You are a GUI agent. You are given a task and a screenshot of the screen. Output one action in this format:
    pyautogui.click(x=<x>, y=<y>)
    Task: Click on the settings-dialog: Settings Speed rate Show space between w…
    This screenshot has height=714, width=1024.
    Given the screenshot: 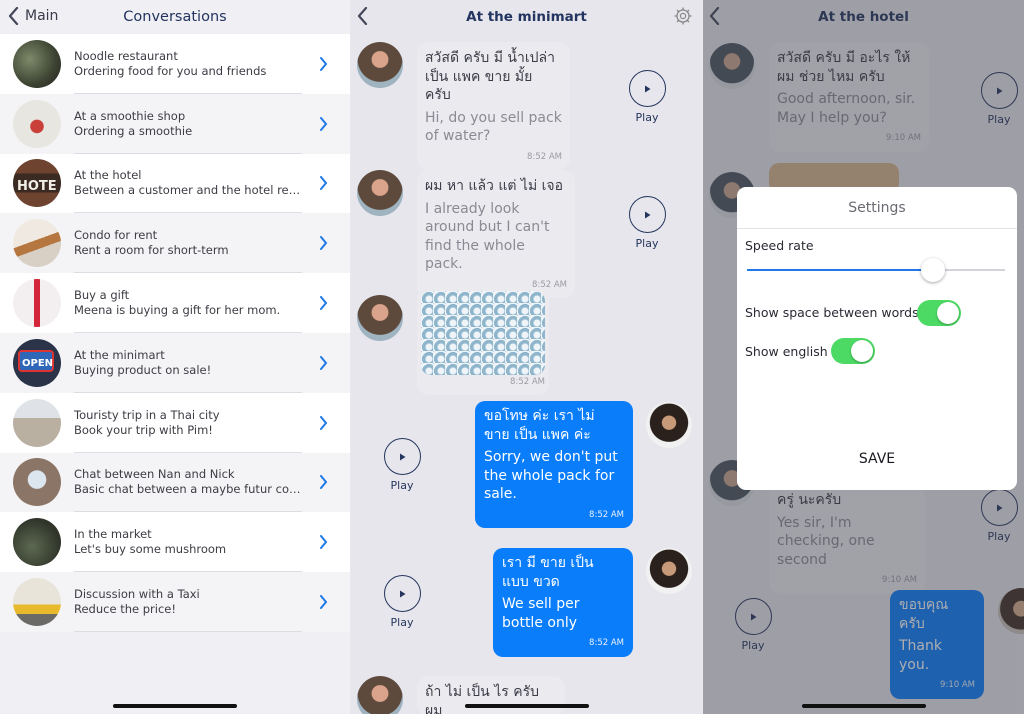 What is the action you would take?
    pyautogui.click(x=877, y=338)
    